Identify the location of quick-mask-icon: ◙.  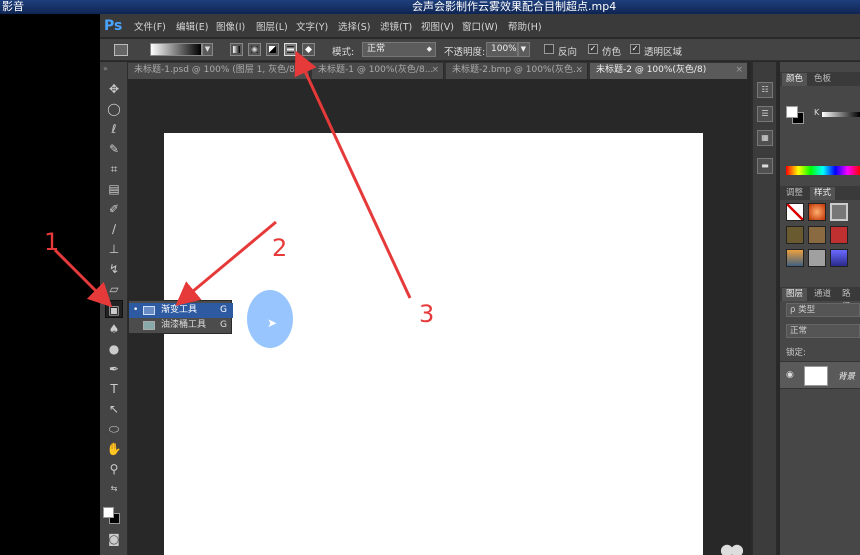
(114, 539).